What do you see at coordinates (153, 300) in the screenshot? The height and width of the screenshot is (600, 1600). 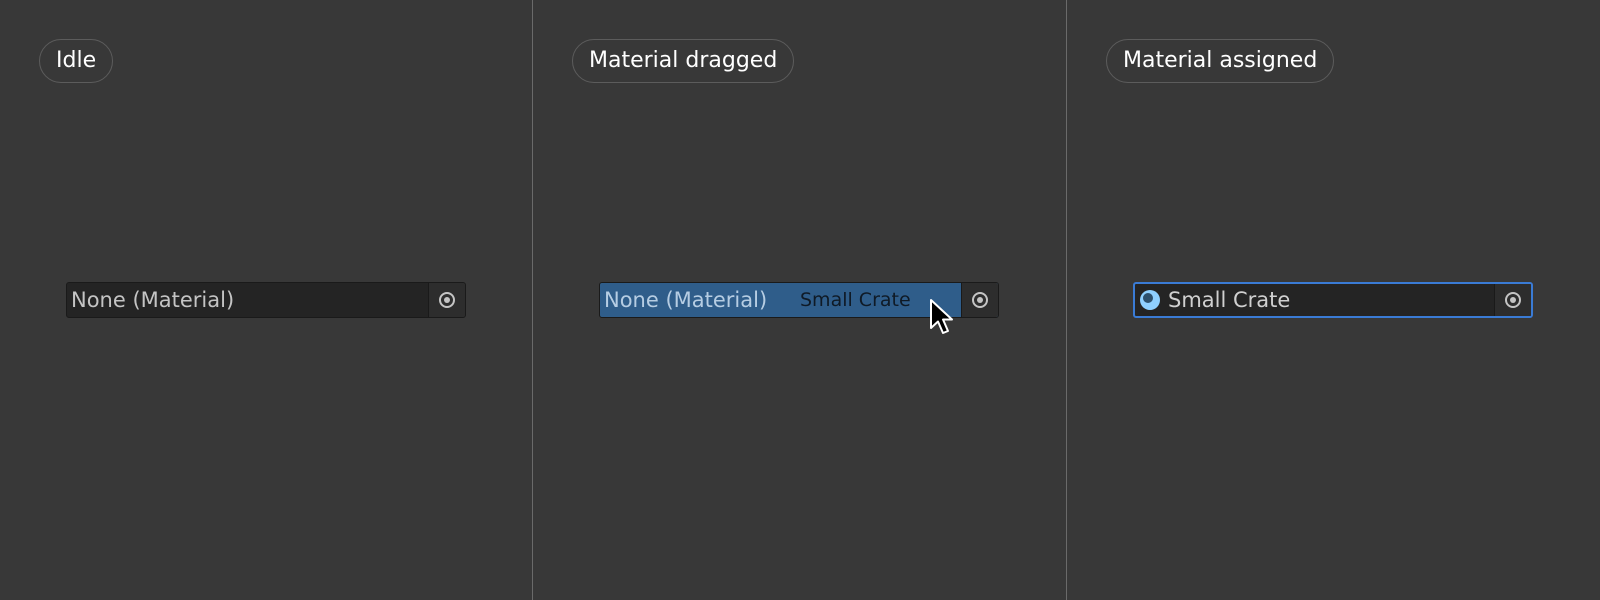 I see `field-value: None (Material)` at bounding box center [153, 300].